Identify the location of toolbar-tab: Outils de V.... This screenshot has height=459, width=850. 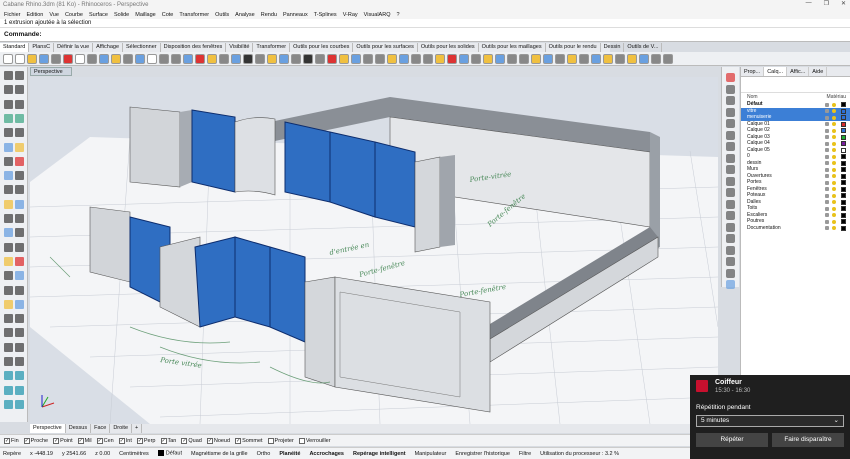
(643, 47).